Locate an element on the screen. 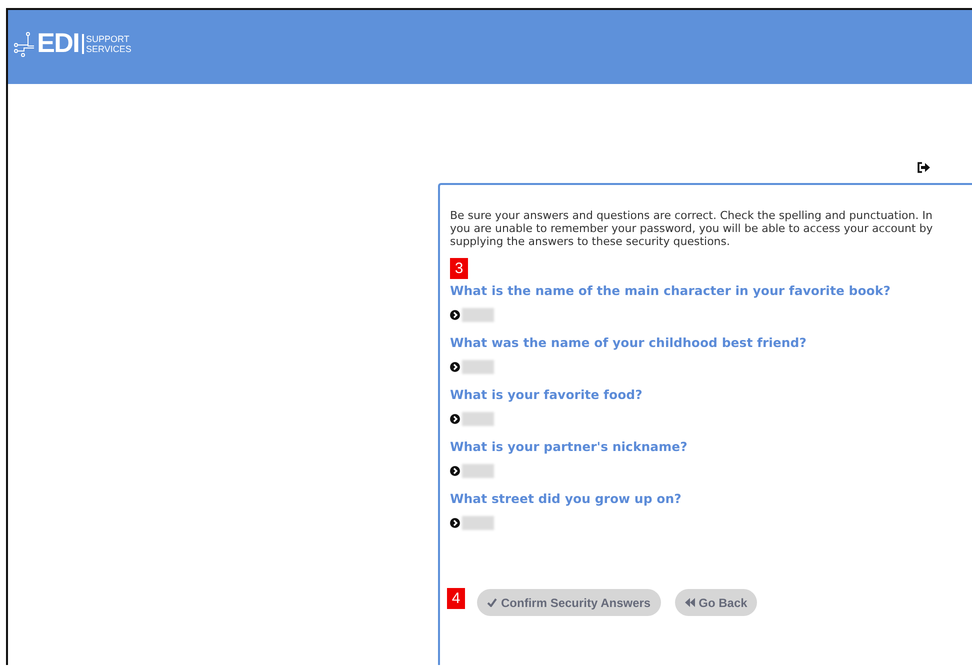  question-label: What is your partner's nickname? is located at coordinates (569, 447).